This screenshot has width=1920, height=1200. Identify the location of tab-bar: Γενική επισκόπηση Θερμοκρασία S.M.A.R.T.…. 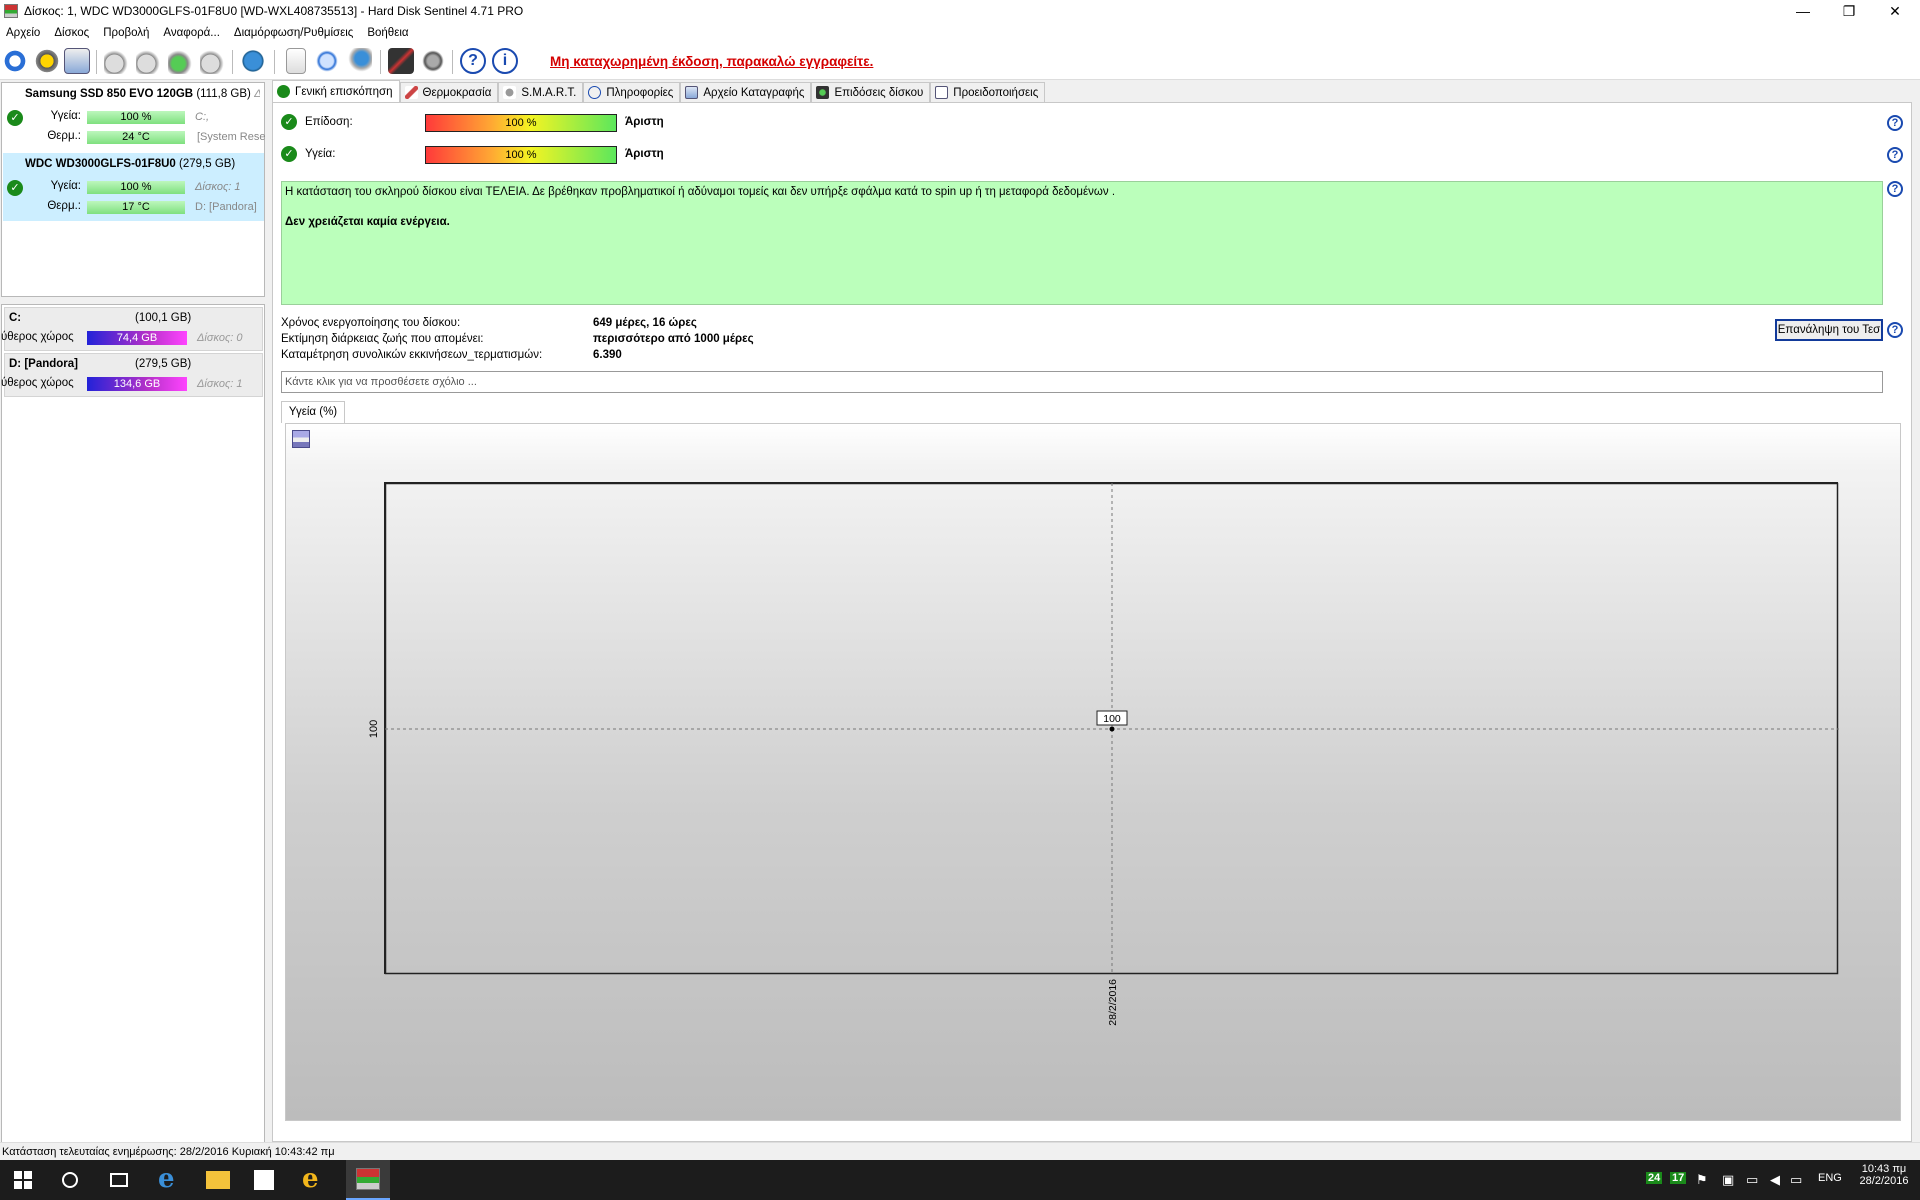
(659, 91).